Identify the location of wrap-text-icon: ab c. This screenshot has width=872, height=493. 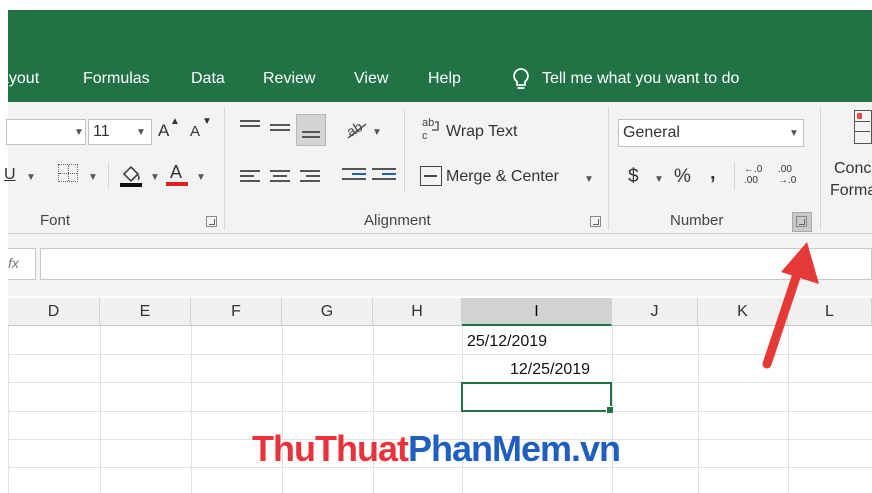
(431, 129).